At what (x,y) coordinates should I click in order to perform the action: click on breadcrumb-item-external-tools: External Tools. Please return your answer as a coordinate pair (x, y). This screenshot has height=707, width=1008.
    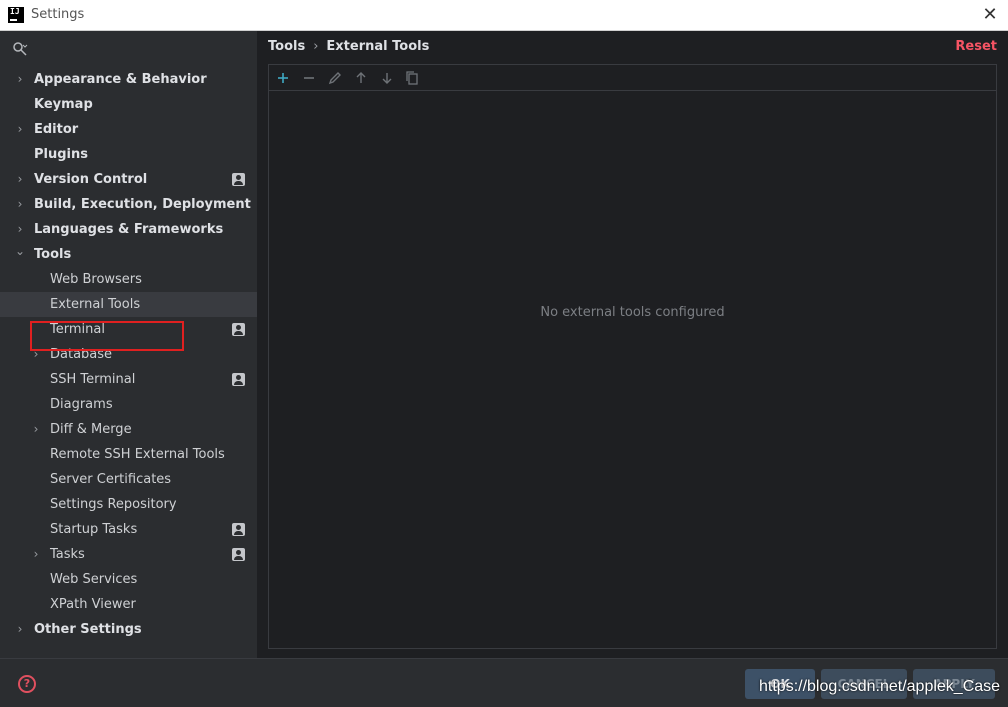
    Looking at the image, I should click on (378, 46).